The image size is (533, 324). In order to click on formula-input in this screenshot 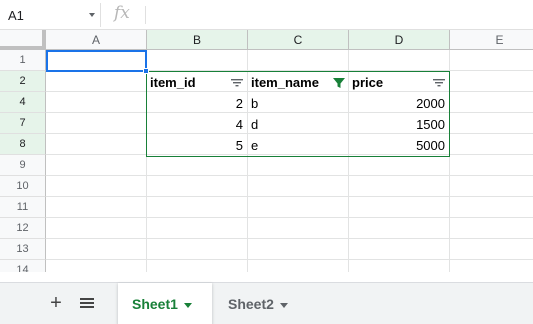, I will do `click(337, 15)`.